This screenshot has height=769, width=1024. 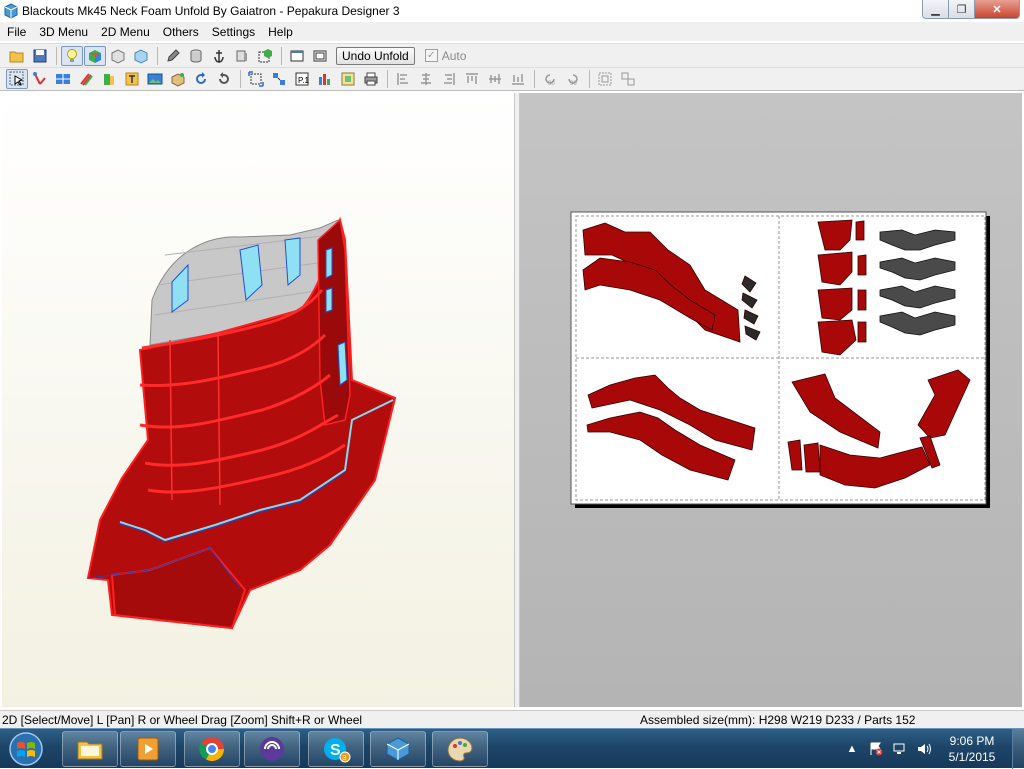 I want to click on paper-tool-button, so click(x=63, y=79).